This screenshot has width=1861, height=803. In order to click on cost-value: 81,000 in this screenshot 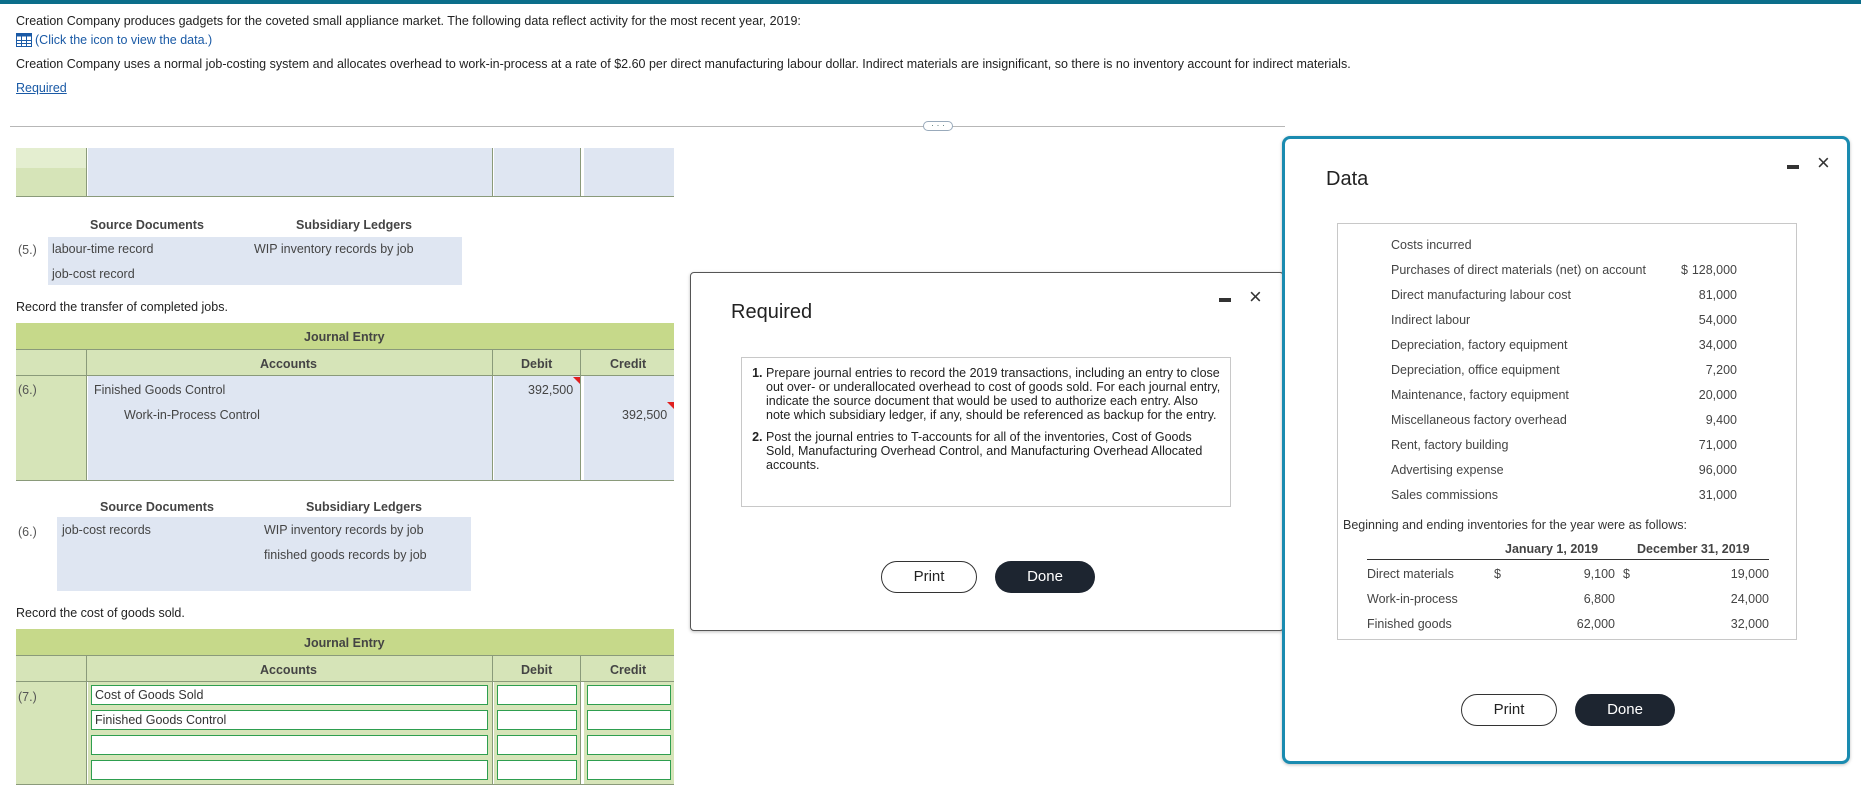, I will do `click(1717, 295)`.